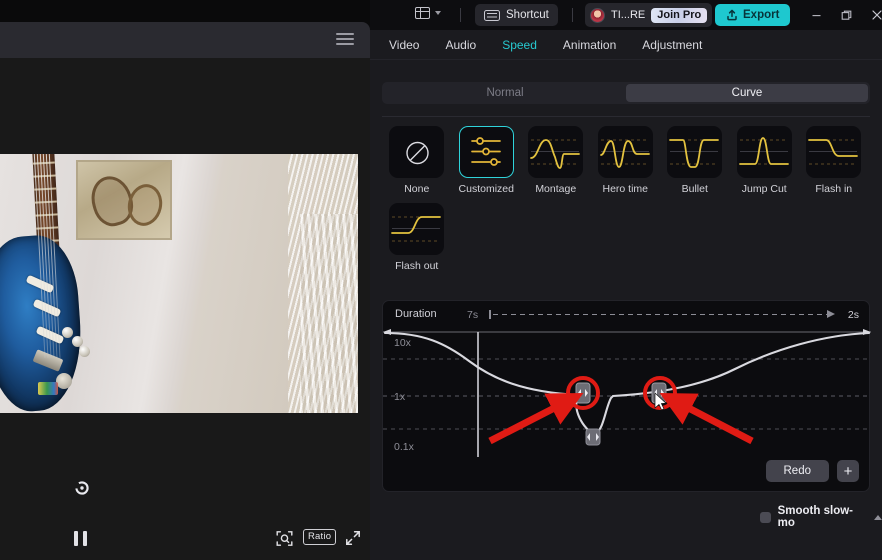 The width and height of the screenshot is (882, 560). What do you see at coordinates (761, 15) in the screenshot?
I see `export-label: Export` at bounding box center [761, 15].